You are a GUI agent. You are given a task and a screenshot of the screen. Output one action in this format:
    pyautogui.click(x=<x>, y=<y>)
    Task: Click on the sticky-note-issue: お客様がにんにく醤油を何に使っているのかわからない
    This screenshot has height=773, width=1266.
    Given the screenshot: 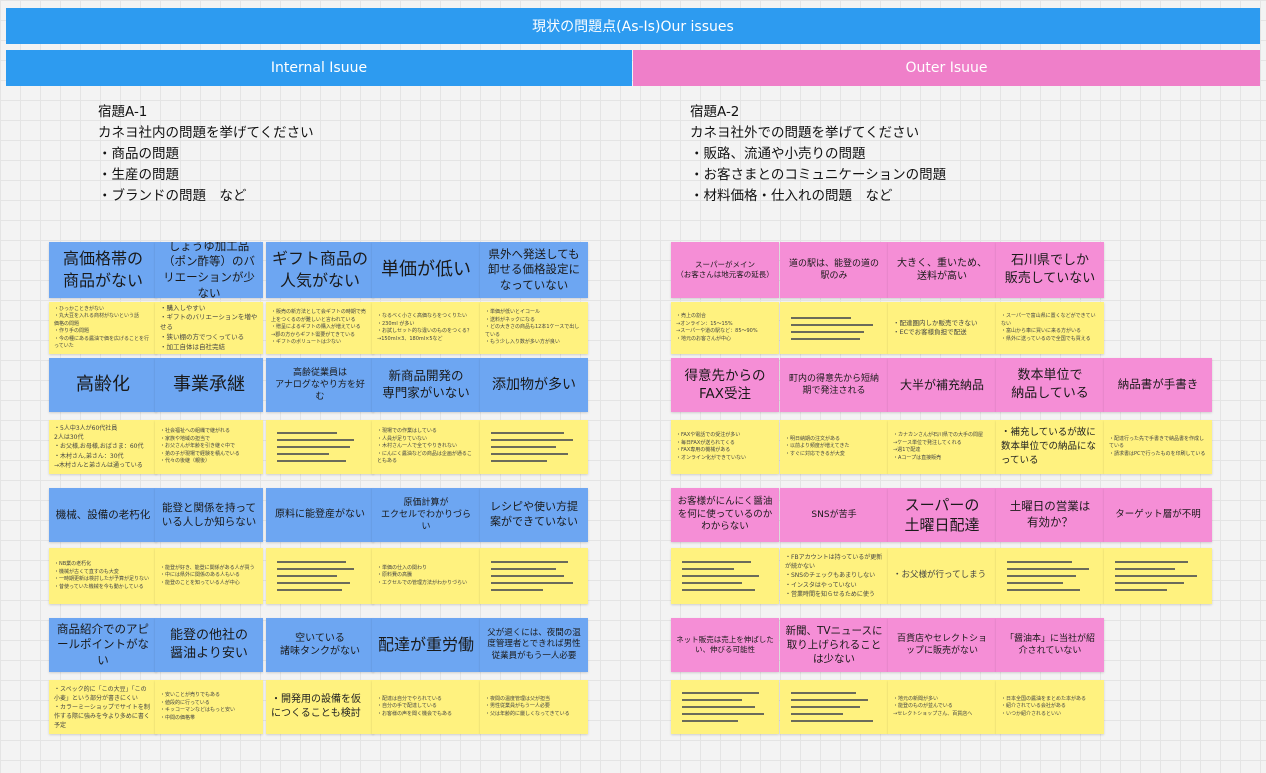 What is the action you would take?
    pyautogui.click(x=725, y=515)
    